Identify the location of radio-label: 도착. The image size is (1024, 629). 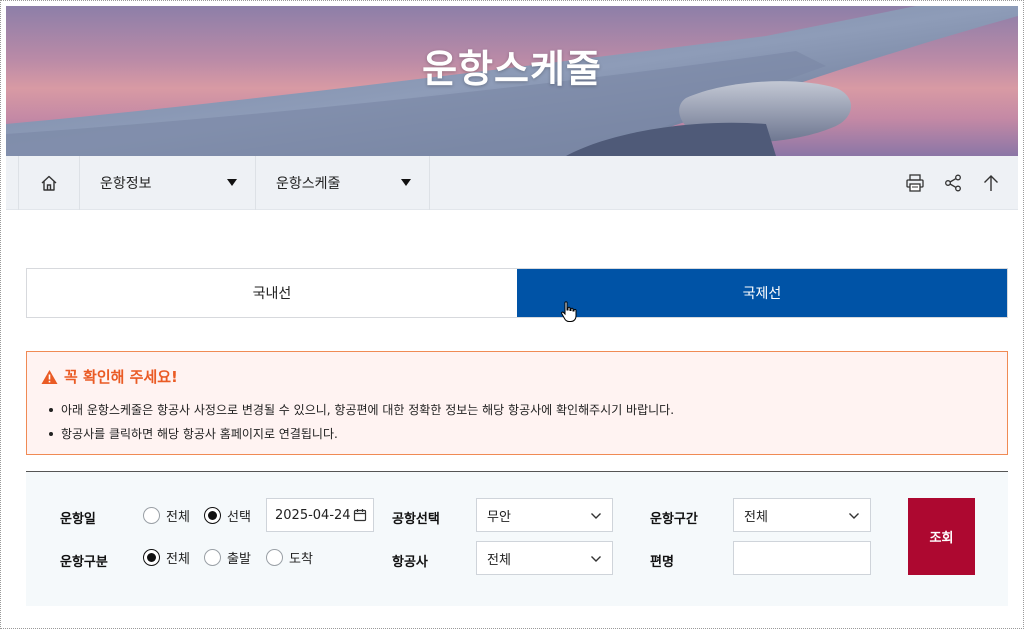
(301, 559).